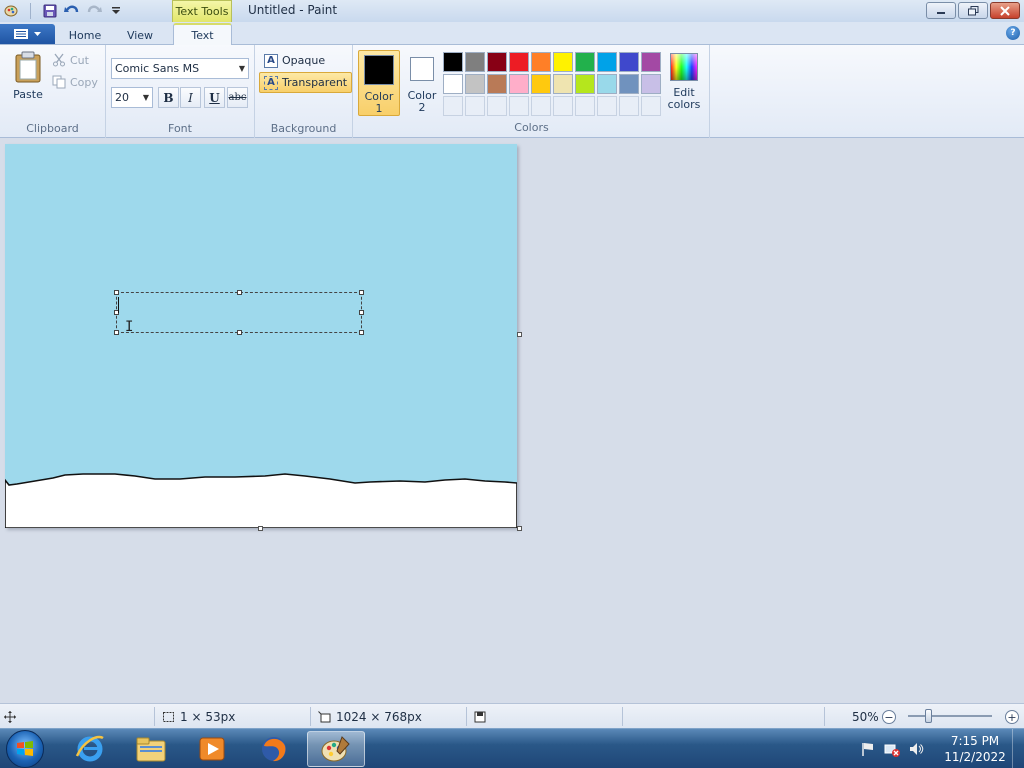 The height and width of the screenshot is (768, 1024). Describe the element at coordinates (889, 717) in the screenshot. I see `zoom-out-button: −` at that location.